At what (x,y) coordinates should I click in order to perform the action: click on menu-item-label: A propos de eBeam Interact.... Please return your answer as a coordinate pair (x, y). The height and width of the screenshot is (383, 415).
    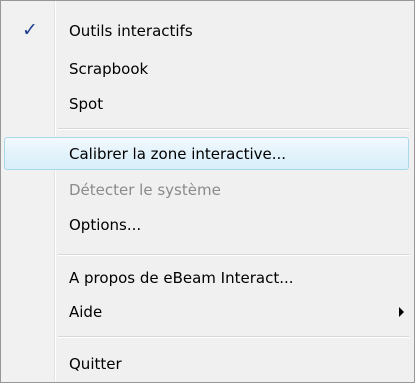
    Looking at the image, I should click on (181, 278).